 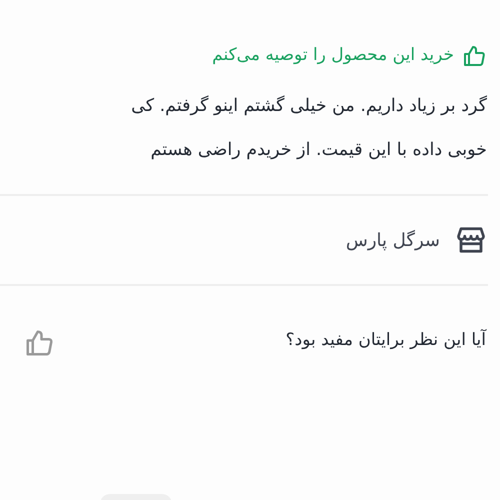 I want to click on thumbs-up-icon, so click(x=474, y=56).